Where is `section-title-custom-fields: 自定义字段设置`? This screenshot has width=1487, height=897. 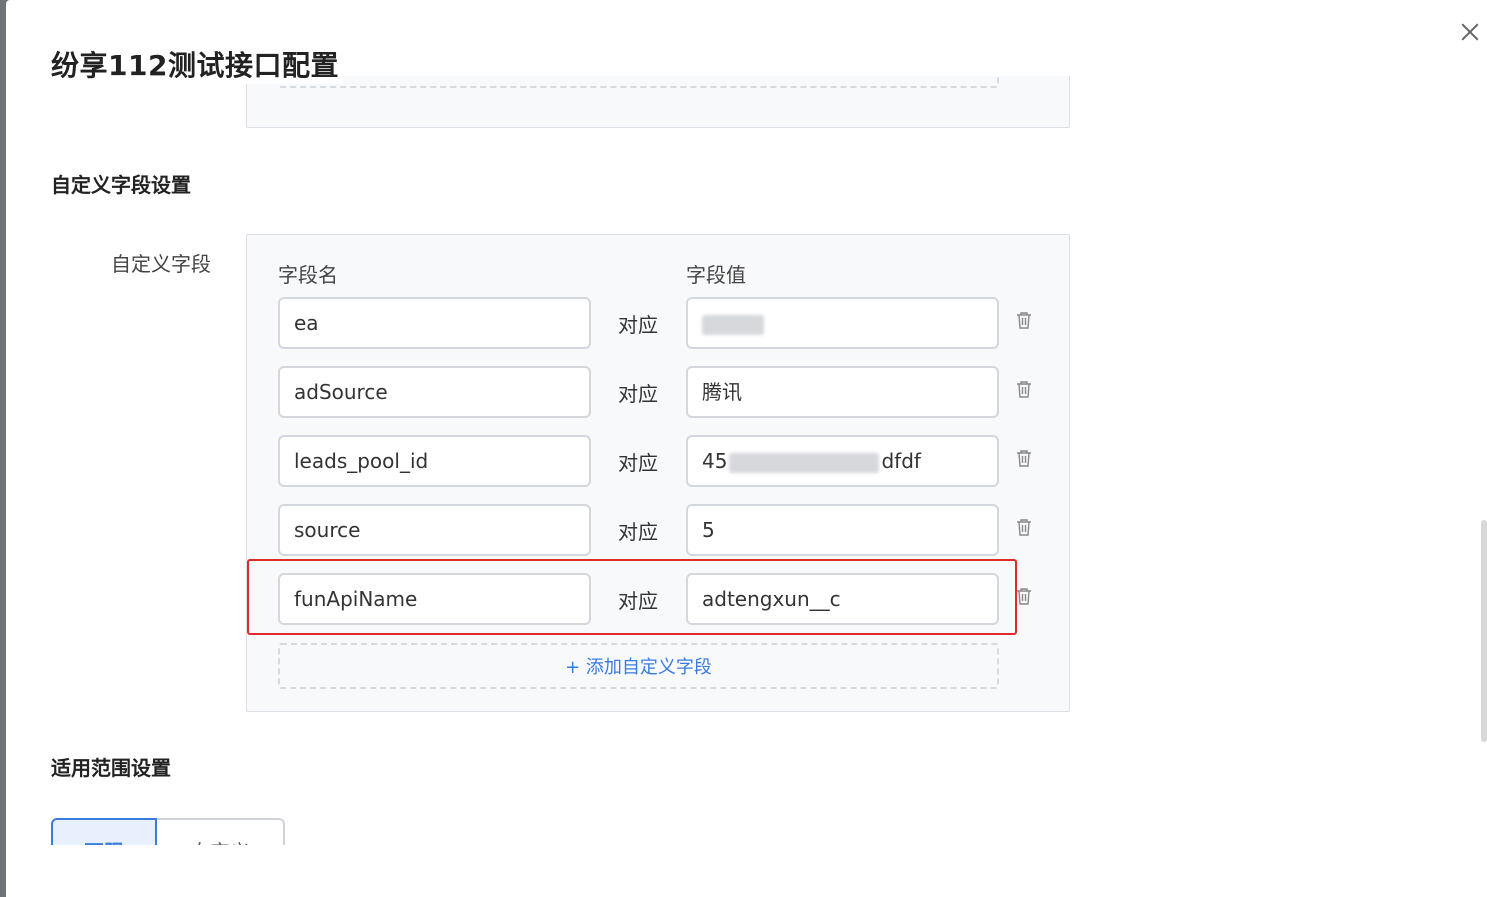 section-title-custom-fields: 自定义字段设置 is located at coordinates (121, 185).